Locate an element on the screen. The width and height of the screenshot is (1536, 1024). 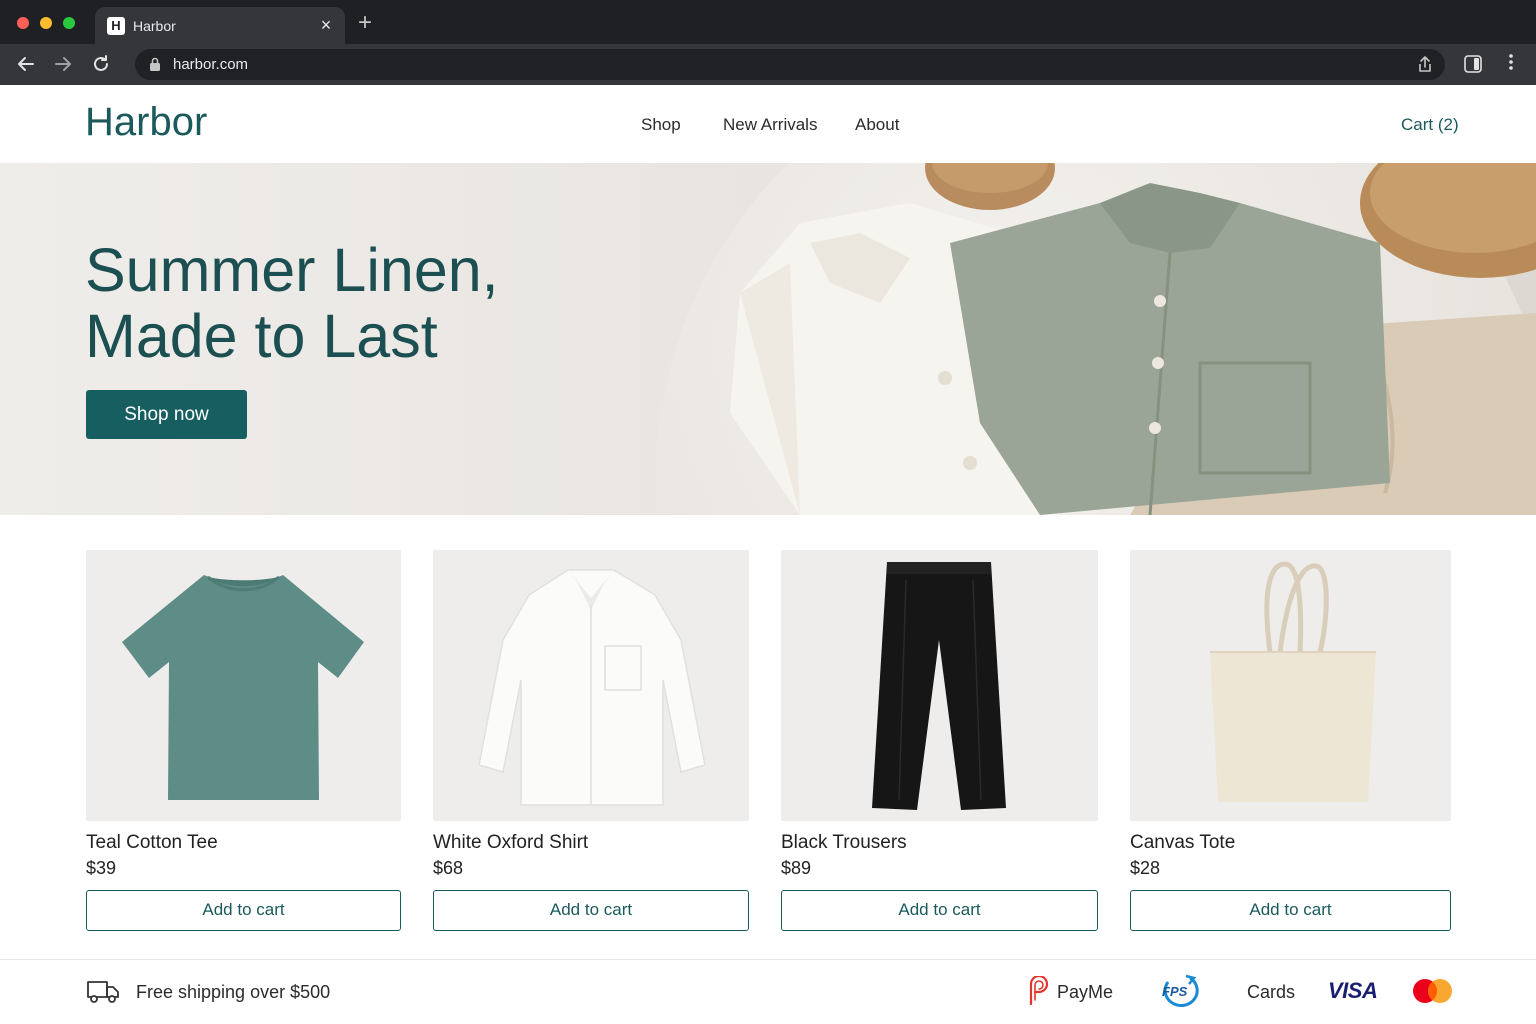
nav-new-arrivals: New Arrivals is located at coordinates (770, 125).